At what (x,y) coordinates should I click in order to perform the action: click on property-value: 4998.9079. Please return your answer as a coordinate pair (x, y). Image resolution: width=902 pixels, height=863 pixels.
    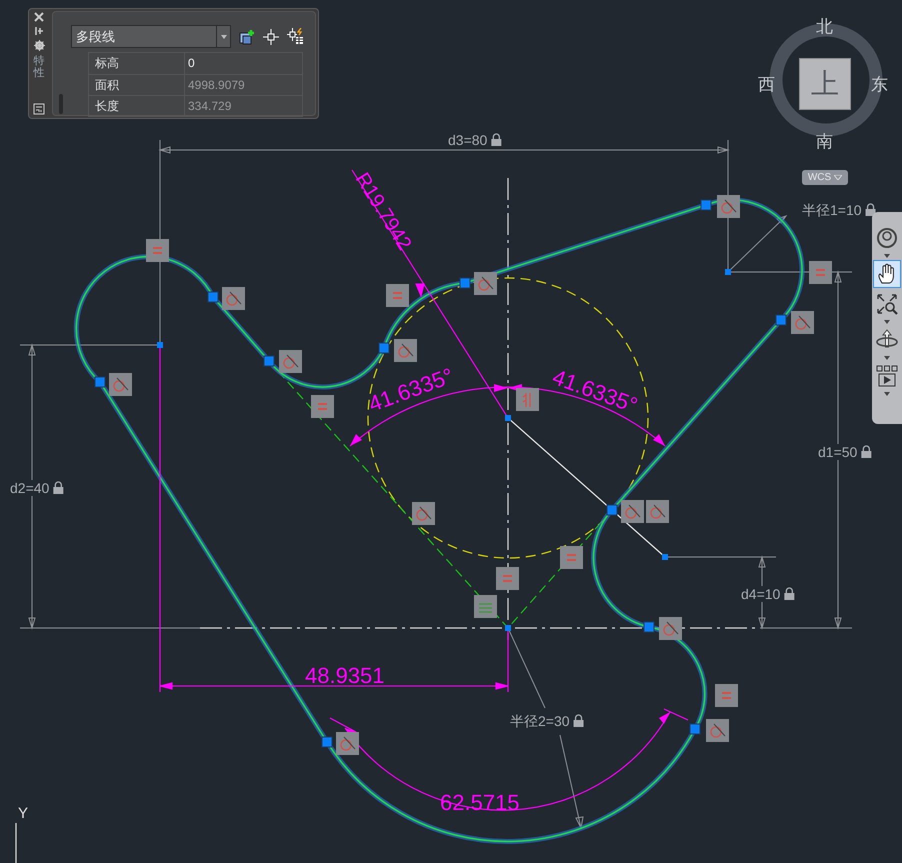
    Looking at the image, I should click on (216, 85).